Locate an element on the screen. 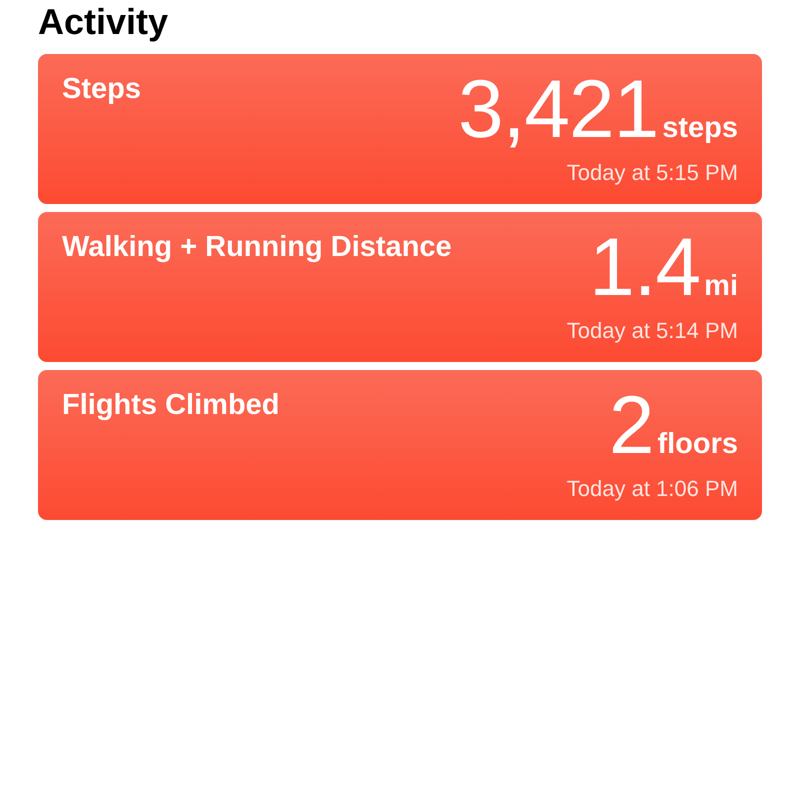 The width and height of the screenshot is (800, 800). timestamp: Today at 5:15 PM is located at coordinates (652, 173).